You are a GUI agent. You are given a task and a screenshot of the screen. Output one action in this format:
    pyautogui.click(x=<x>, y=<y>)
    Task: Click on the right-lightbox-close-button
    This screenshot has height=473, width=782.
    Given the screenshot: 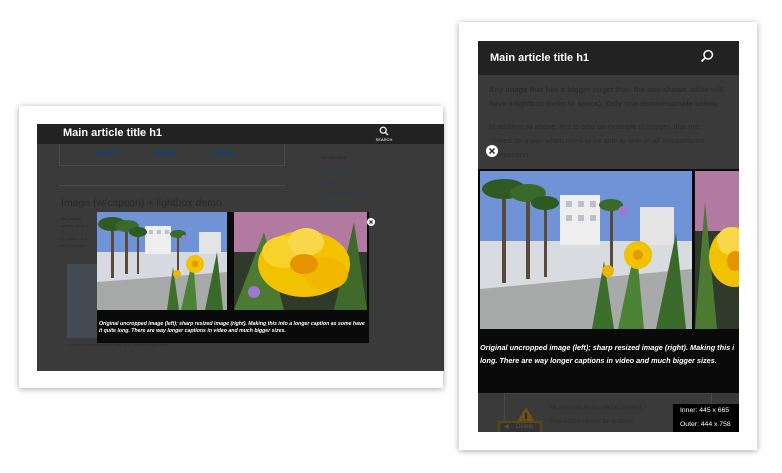 What is the action you would take?
    pyautogui.click(x=492, y=151)
    